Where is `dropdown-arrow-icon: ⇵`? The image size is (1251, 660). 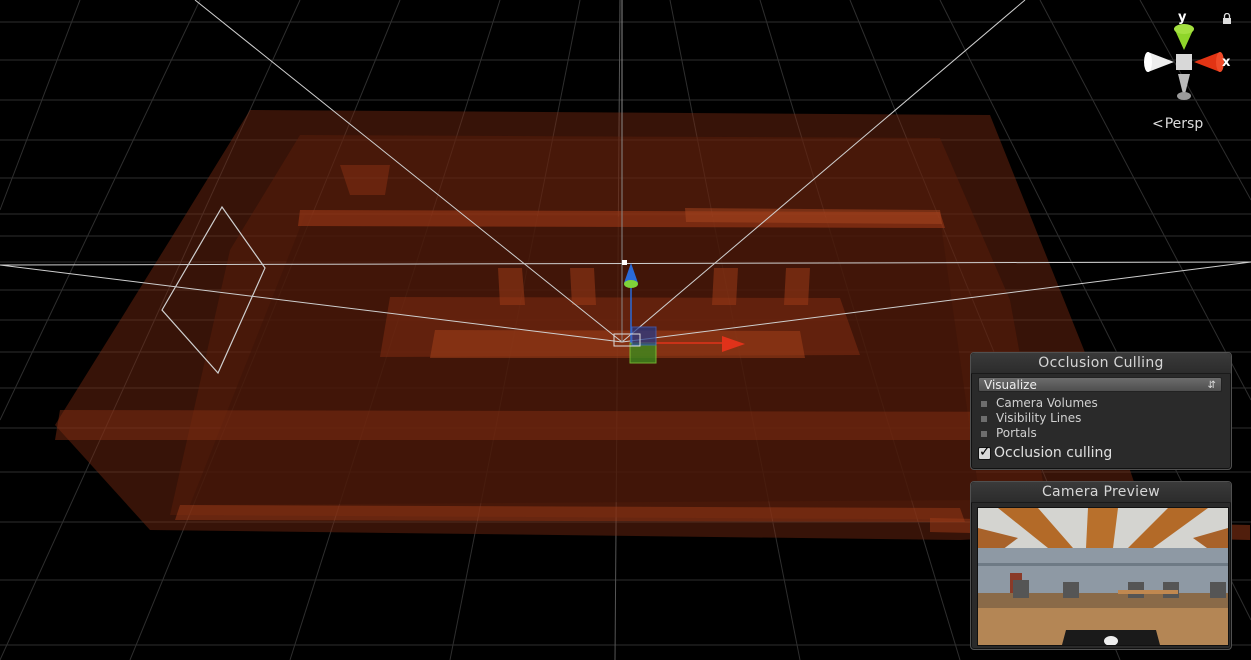
dropdown-arrow-icon: ⇵ is located at coordinates (1211, 385).